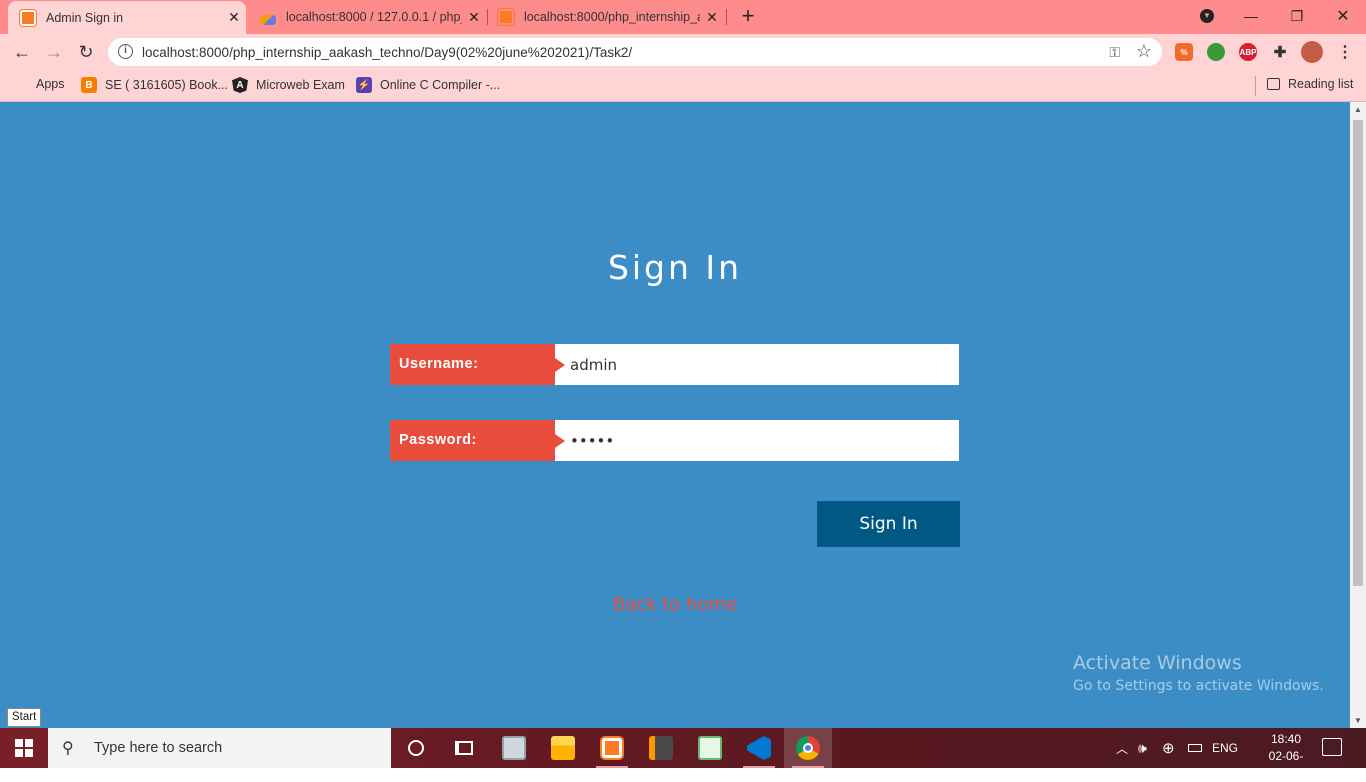  I want to click on profile-avatar-icon, so click(1312, 52).